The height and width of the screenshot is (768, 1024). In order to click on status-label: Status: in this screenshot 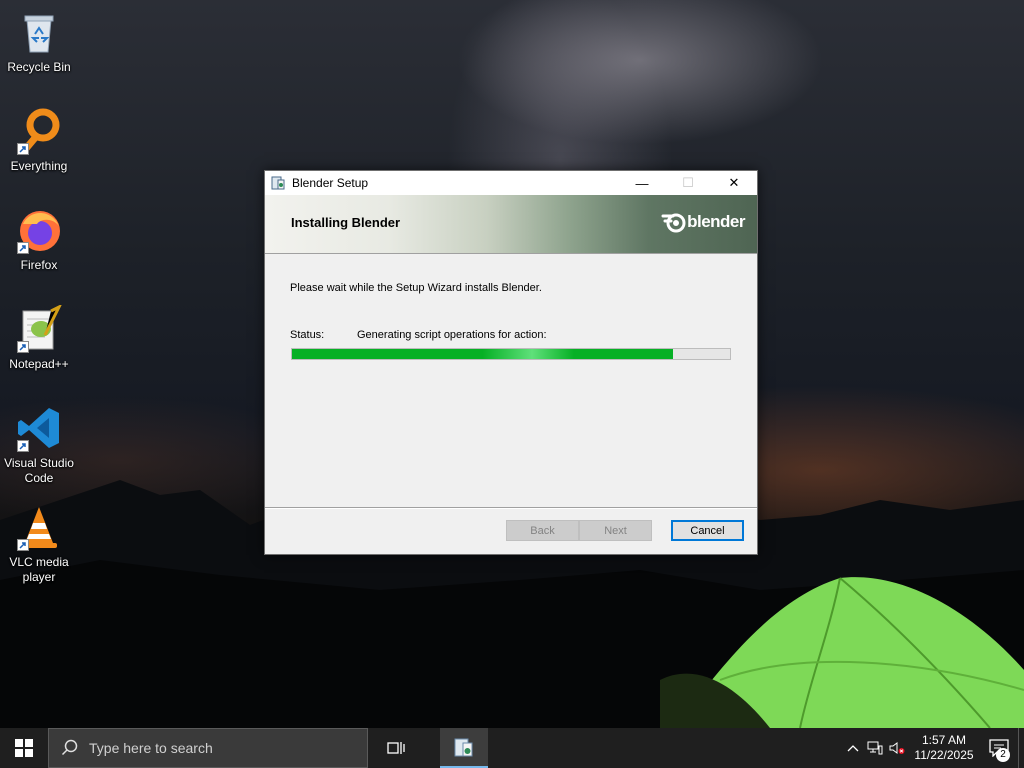, I will do `click(307, 335)`.